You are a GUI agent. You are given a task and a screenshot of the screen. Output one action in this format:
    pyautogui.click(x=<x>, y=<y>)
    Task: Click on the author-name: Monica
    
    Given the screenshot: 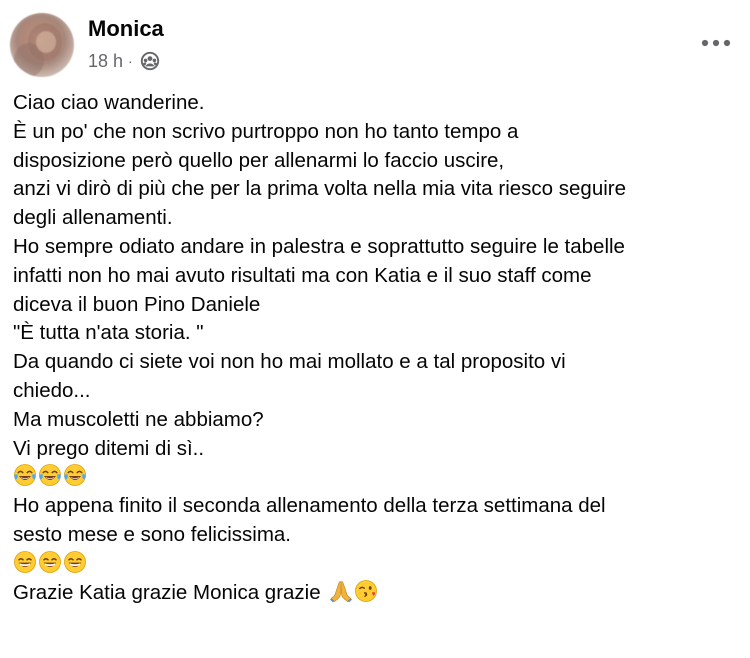 What is the action you would take?
    pyautogui.click(x=126, y=29)
    